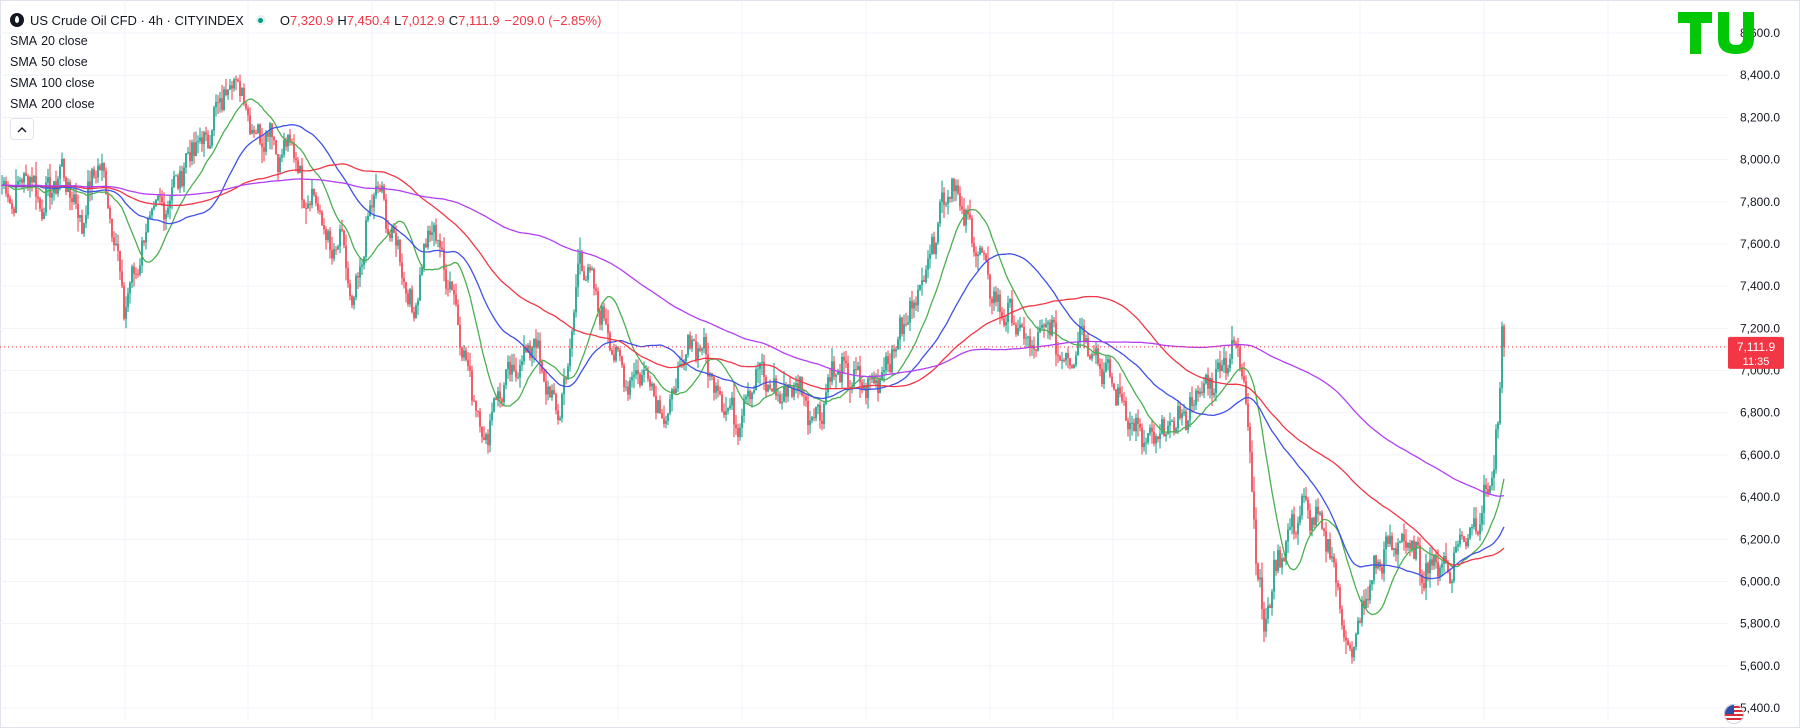 This screenshot has height=728, width=1800. I want to click on last-price-tag: 7,111.9 11:35, so click(1756, 352).